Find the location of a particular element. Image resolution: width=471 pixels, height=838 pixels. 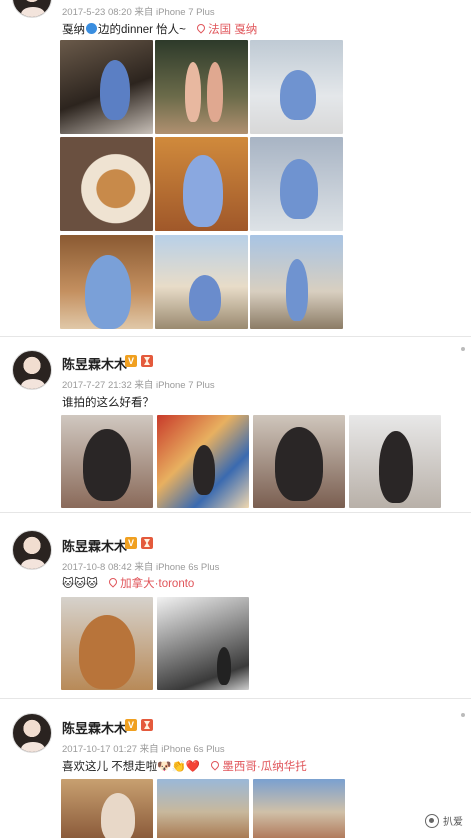

post-text: 戛纳 边的dinner 怡人~ 法国 戛纳 is located at coordinates (159, 29).